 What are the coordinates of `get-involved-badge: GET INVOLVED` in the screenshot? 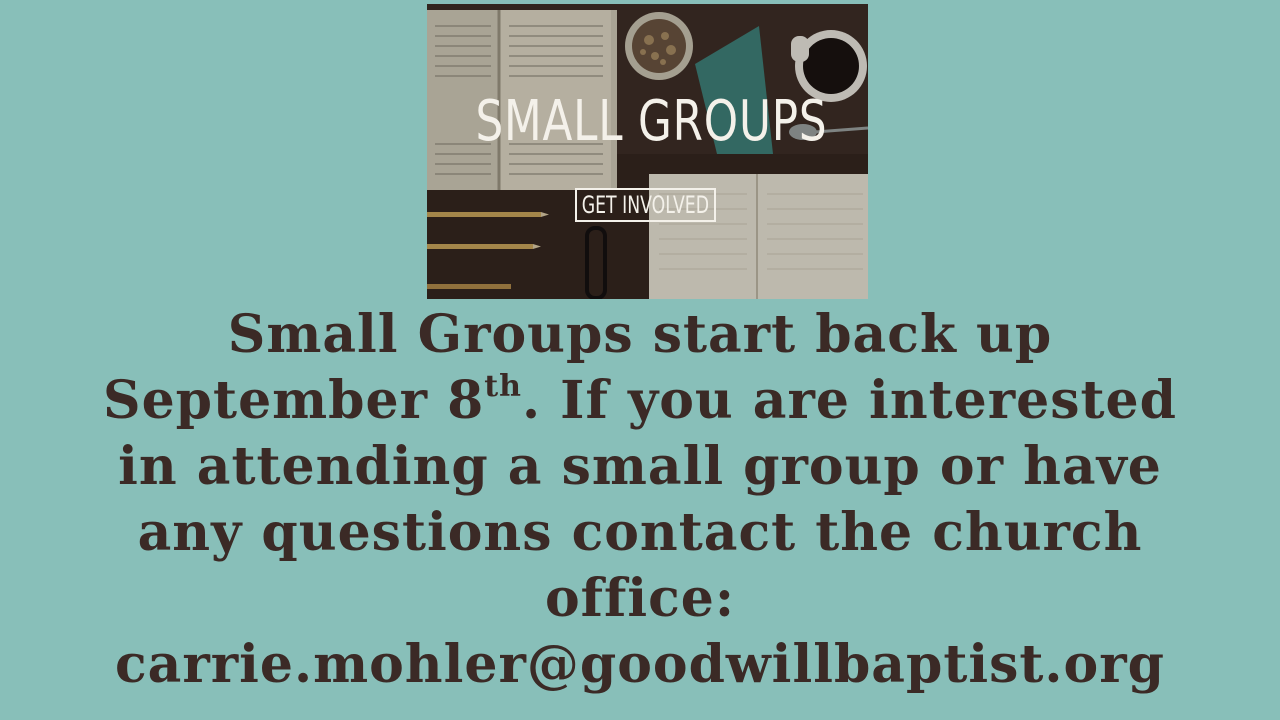 It's located at (645, 205).